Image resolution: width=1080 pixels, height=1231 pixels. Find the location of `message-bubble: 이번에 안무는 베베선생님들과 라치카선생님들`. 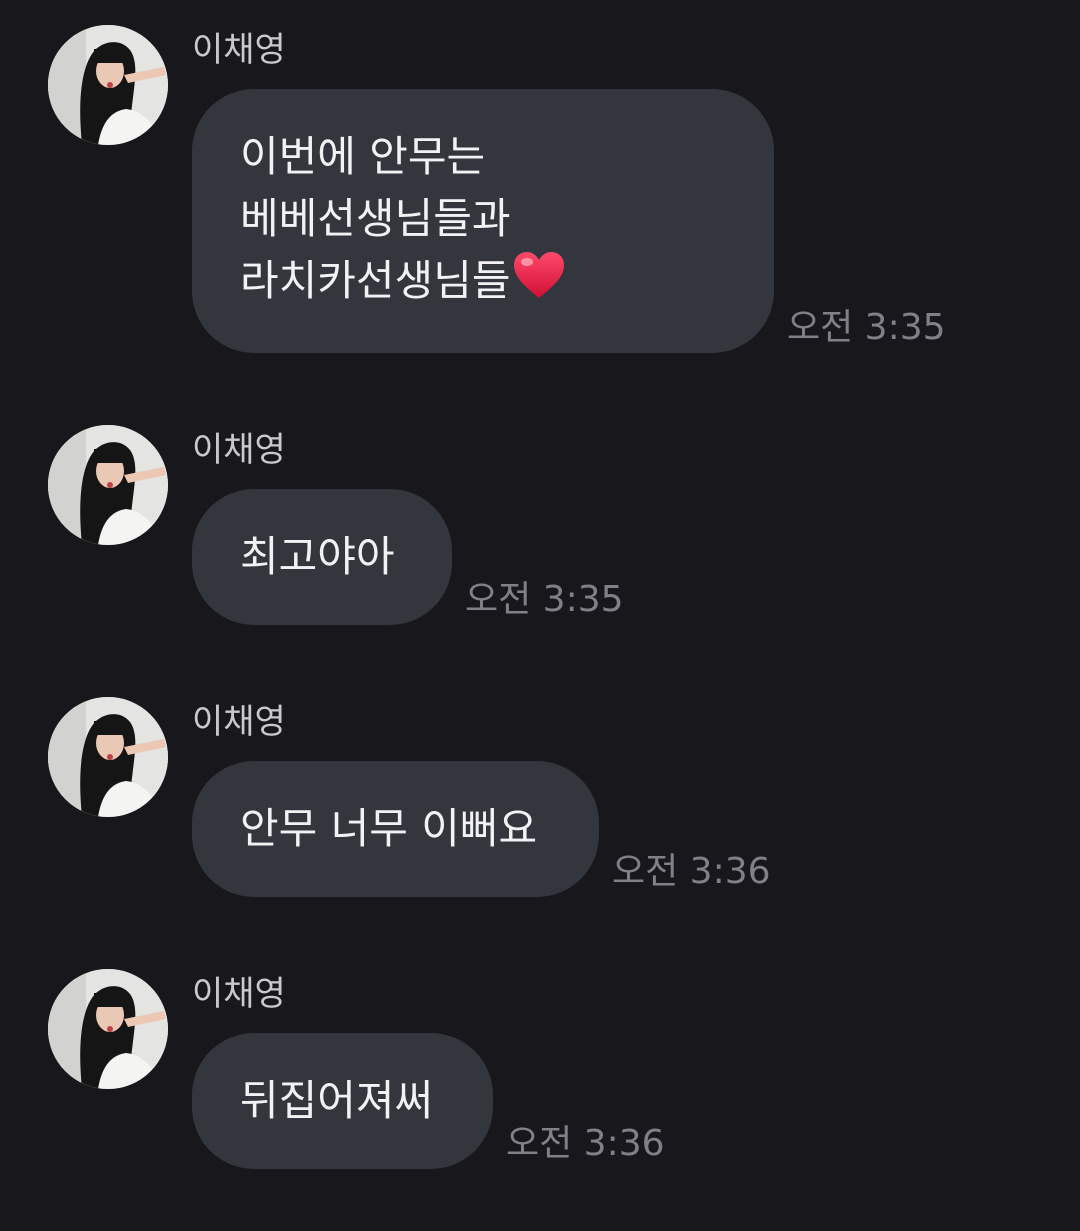

message-bubble: 이번에 안무는 베베선생님들과 라치카선생님들 is located at coordinates (483, 221).